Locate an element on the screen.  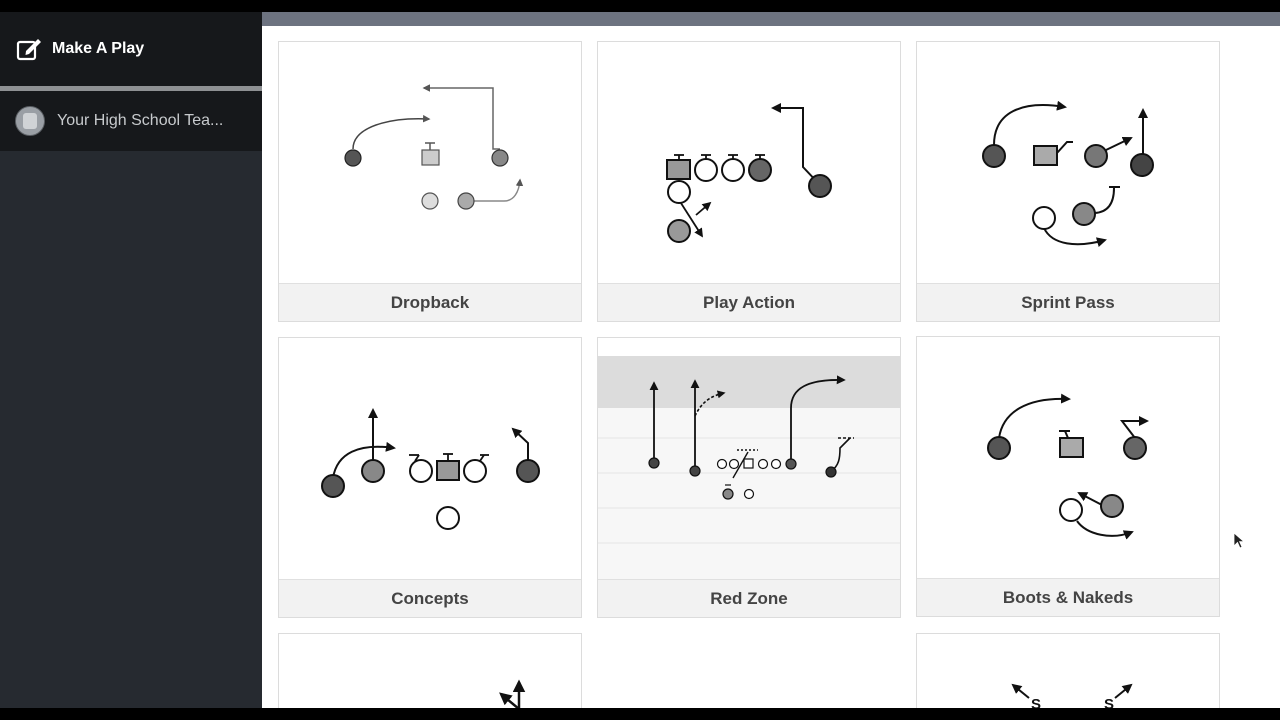
top-window-bar is located at coordinates (640, 6).